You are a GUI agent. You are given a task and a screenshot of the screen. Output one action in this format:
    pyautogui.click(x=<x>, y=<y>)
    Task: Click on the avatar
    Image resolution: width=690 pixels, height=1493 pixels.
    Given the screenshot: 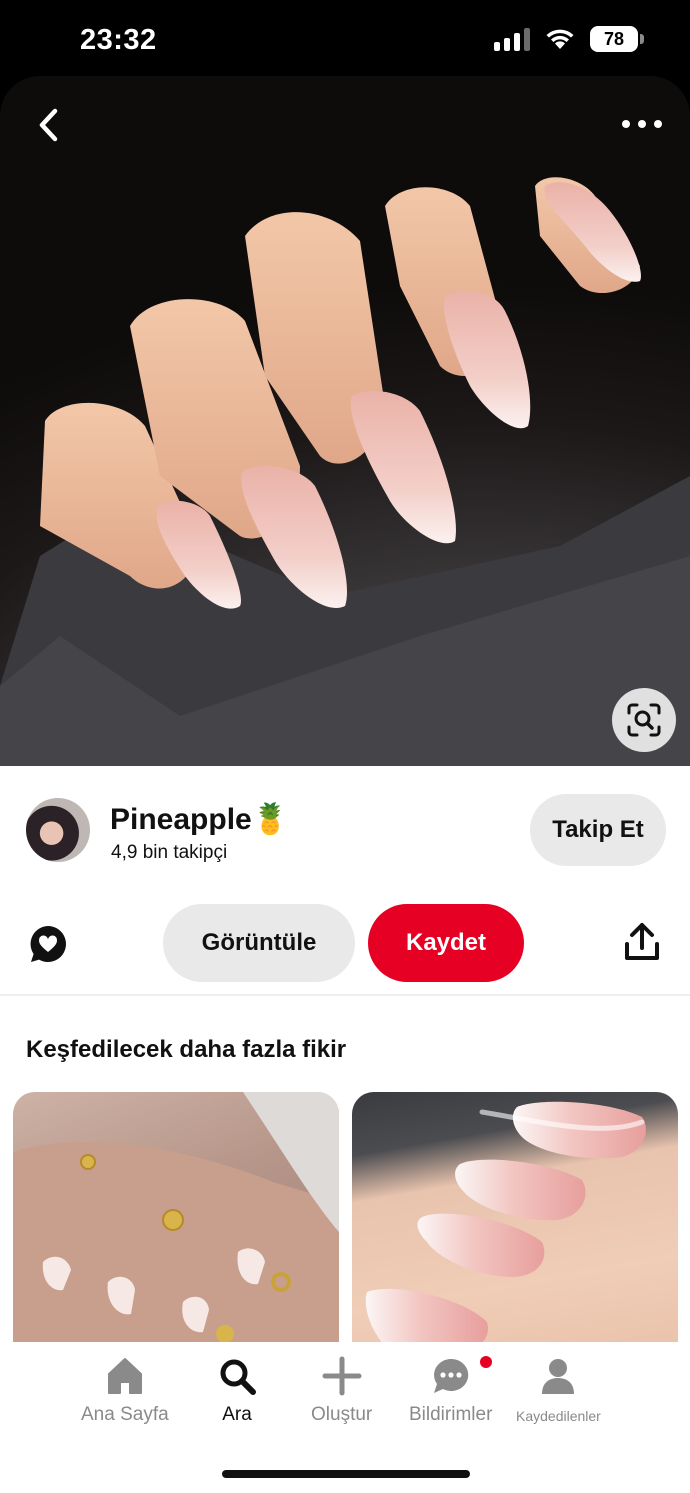 What is the action you would take?
    pyautogui.click(x=58, y=830)
    